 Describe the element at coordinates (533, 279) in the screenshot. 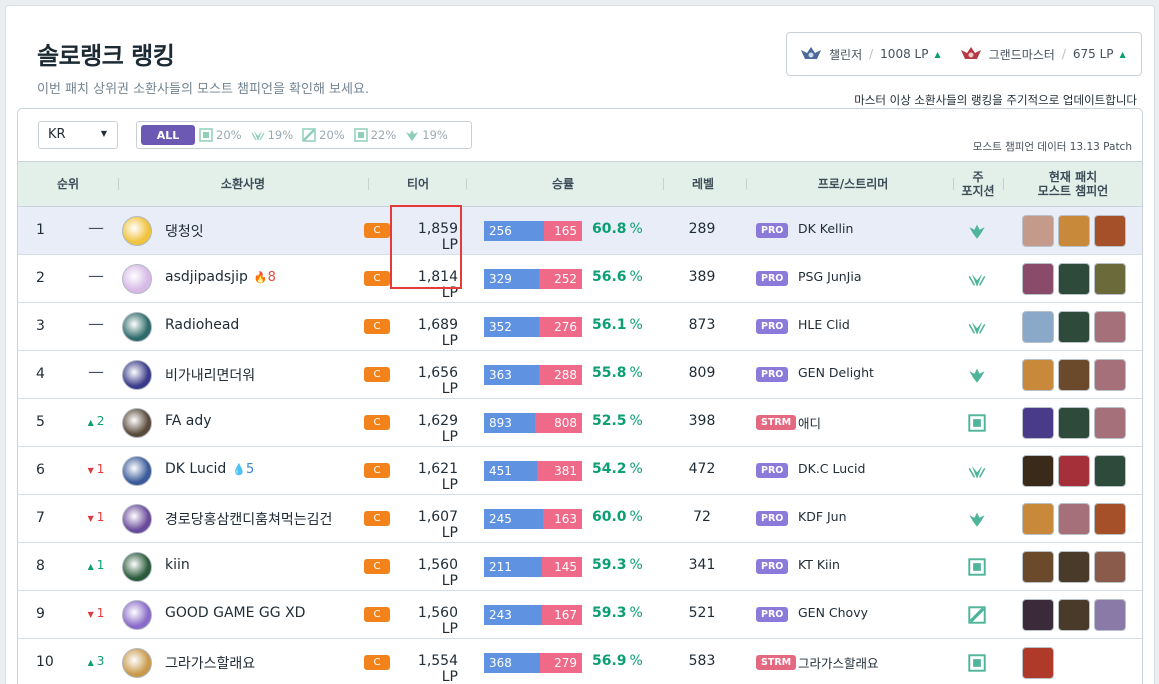

I see `win-loss-bar: 329 252` at that location.